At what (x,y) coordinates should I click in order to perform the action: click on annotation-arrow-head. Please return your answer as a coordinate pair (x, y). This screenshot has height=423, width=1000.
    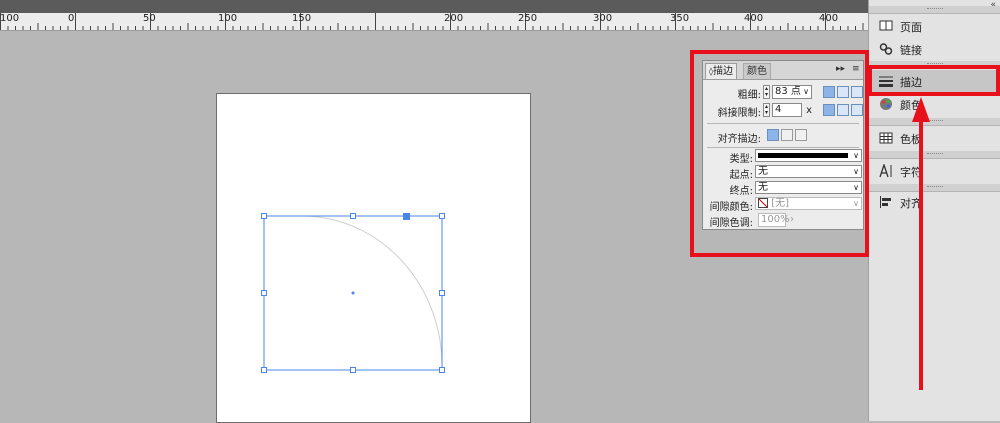
    Looking at the image, I should click on (921, 109).